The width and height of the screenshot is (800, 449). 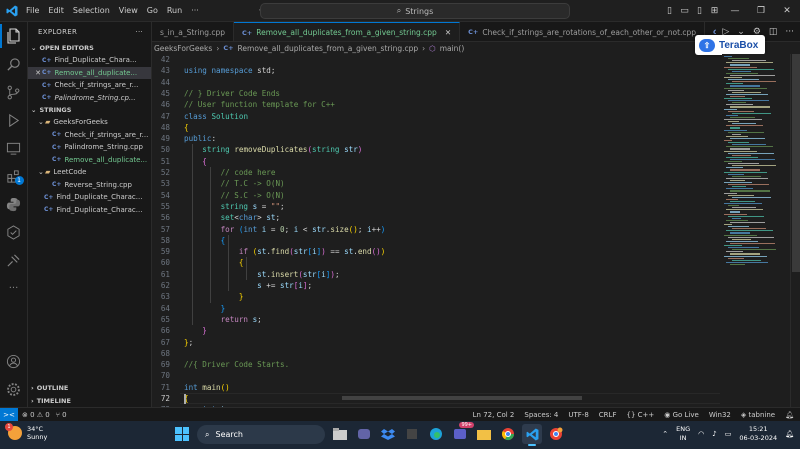 I want to click on code-line: public:, so click(x=200, y=138).